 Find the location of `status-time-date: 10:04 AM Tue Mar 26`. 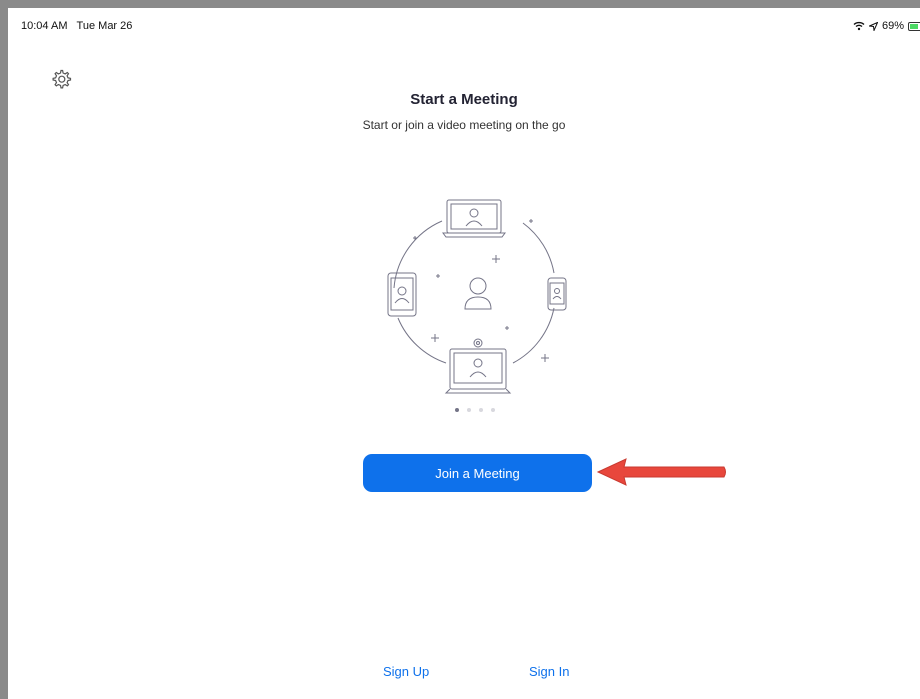

status-time-date: 10:04 AM Tue Mar 26 is located at coordinates (76, 26).